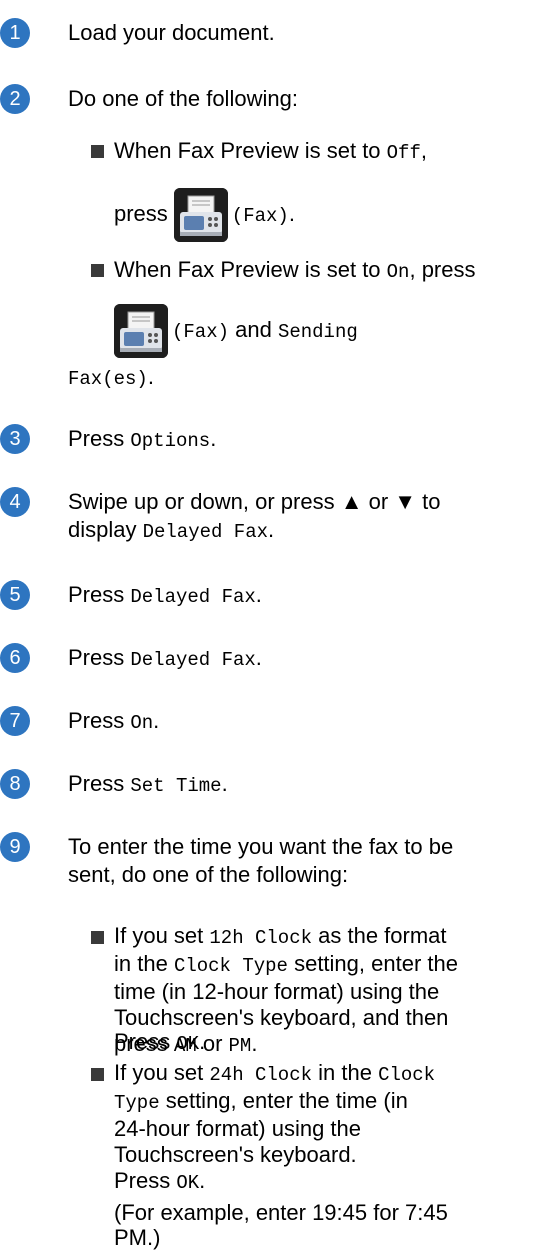 The image size is (536, 1254). I want to click on sending-fax-line: Fax(es)., so click(111, 377).